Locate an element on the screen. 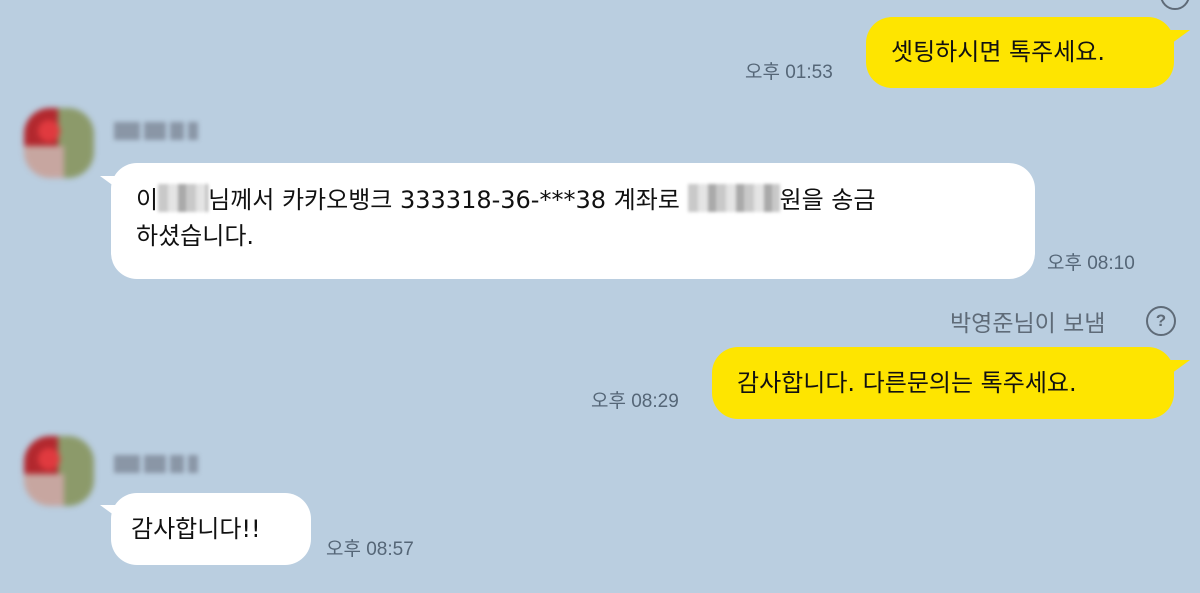 The height and width of the screenshot is (593, 1200). message-timestamp: 오후 08:10 is located at coordinates (1091, 263).